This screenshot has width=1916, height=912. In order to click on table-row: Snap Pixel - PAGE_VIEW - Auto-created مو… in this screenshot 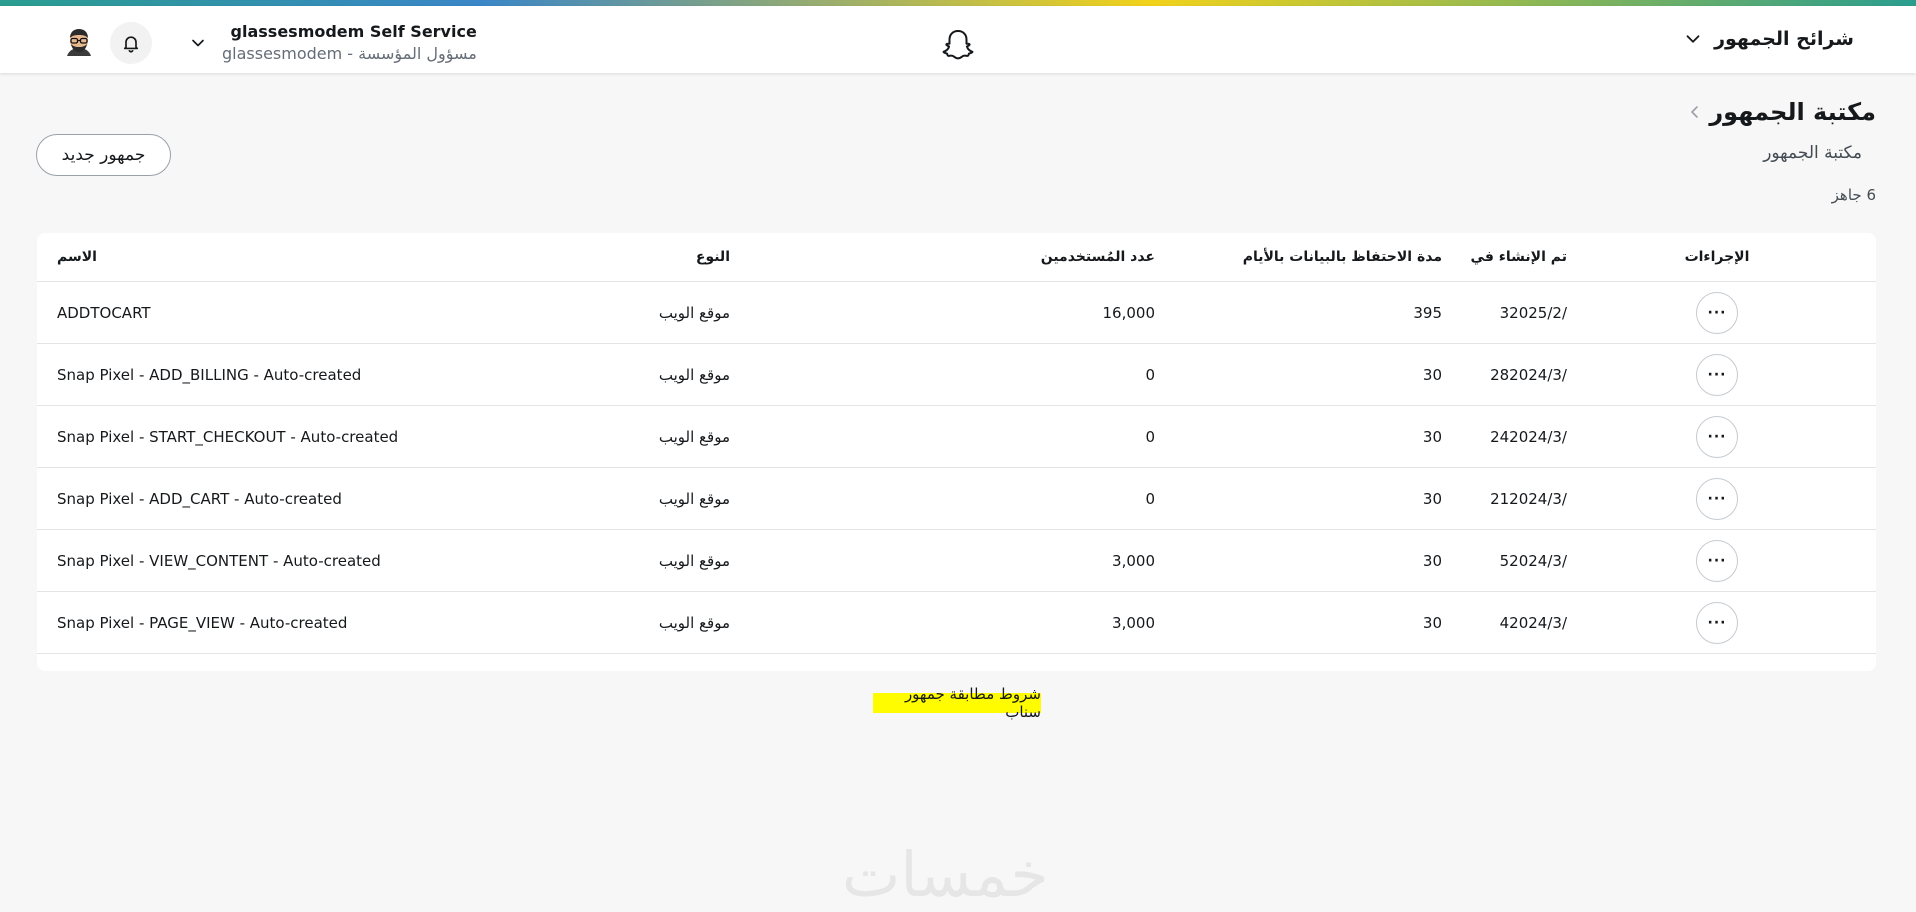, I will do `click(956, 623)`.